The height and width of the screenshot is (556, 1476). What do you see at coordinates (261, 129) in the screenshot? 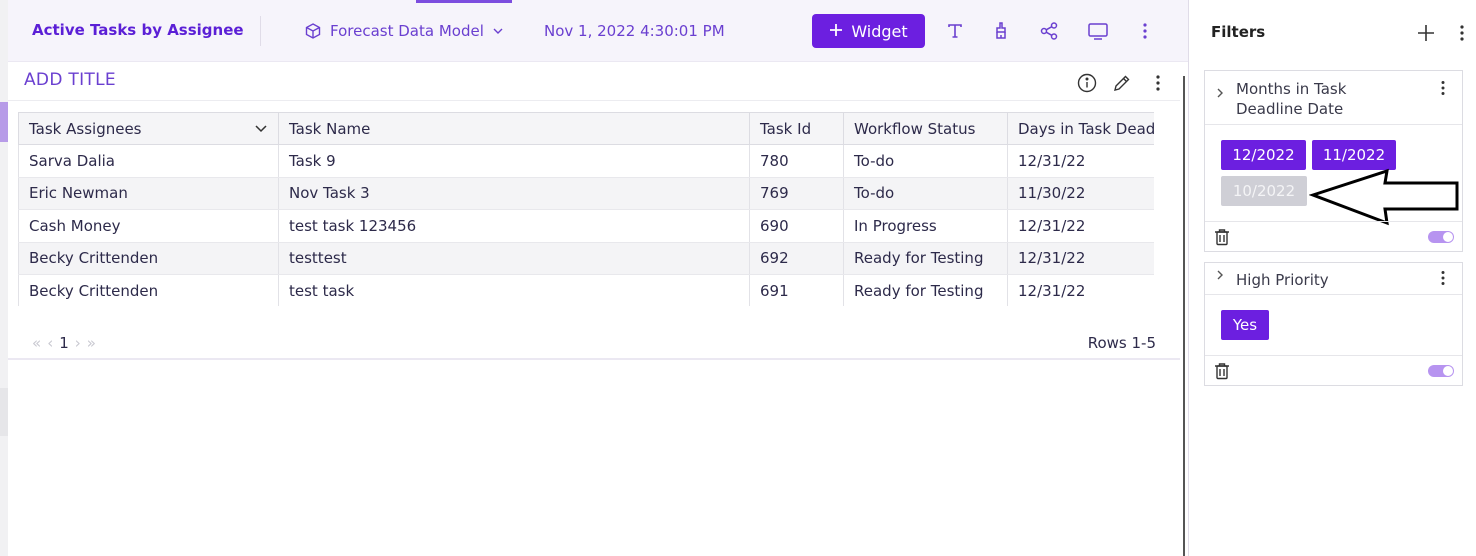
I see `sort-chevron-down-icon` at bounding box center [261, 129].